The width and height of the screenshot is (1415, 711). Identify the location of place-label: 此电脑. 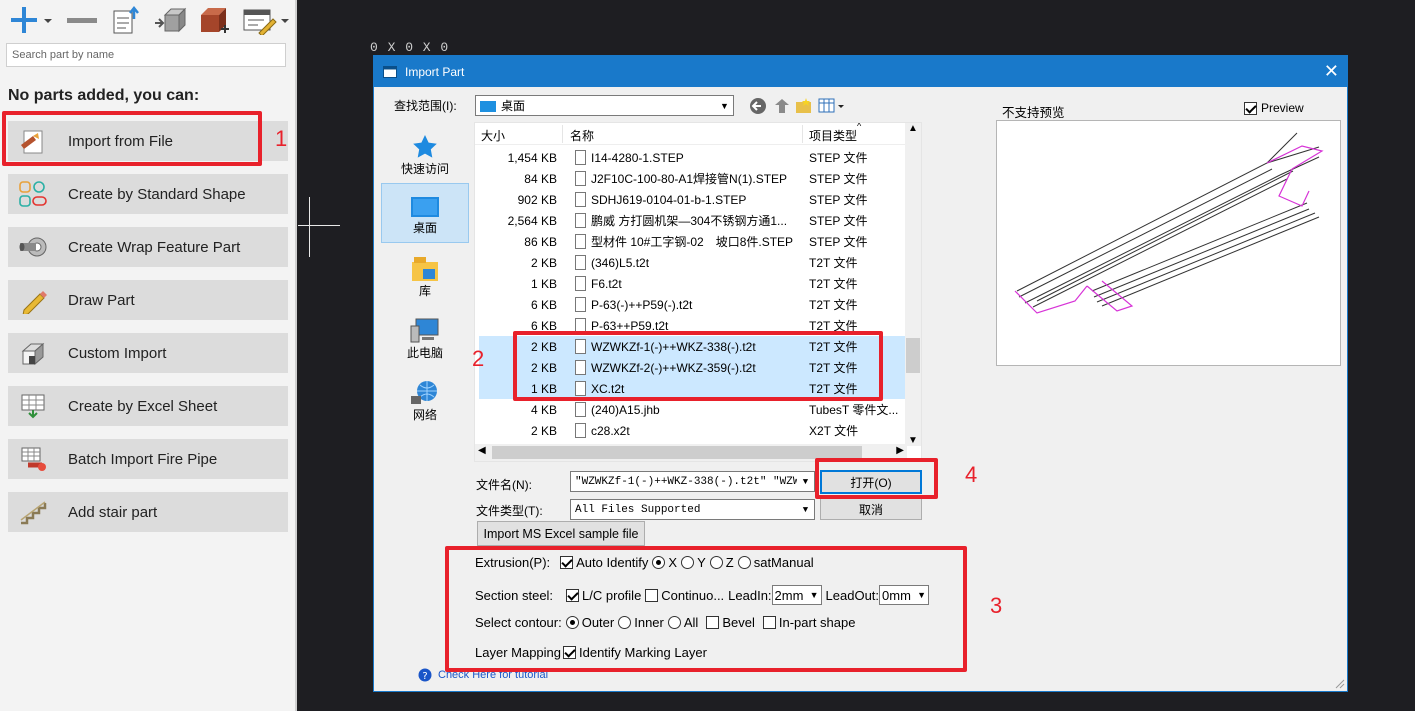
(424, 353).